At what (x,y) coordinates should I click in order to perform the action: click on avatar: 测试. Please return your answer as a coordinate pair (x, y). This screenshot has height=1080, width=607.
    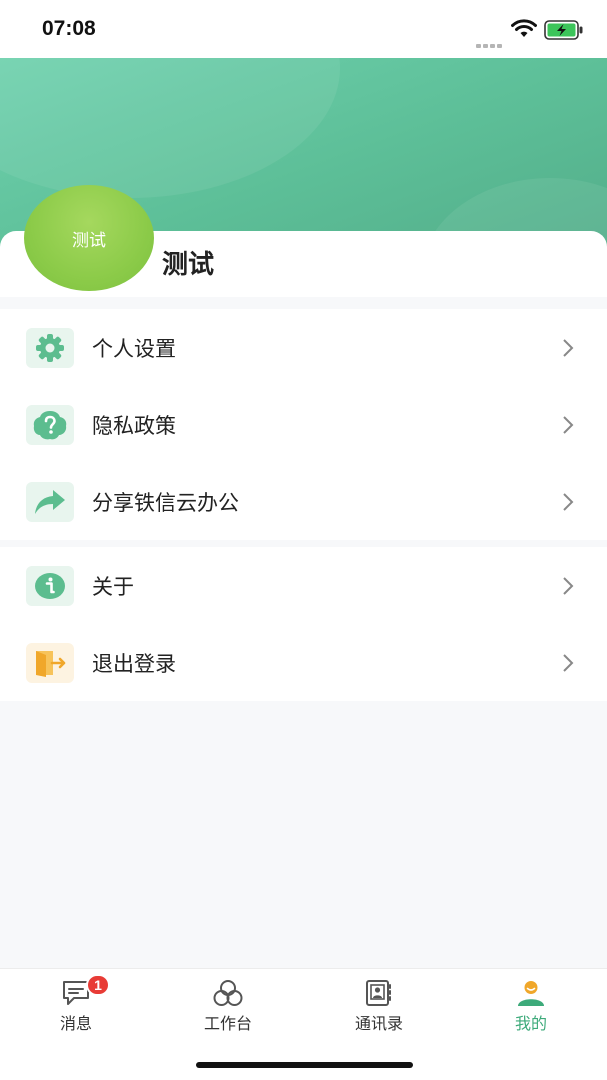
    Looking at the image, I should click on (89, 238).